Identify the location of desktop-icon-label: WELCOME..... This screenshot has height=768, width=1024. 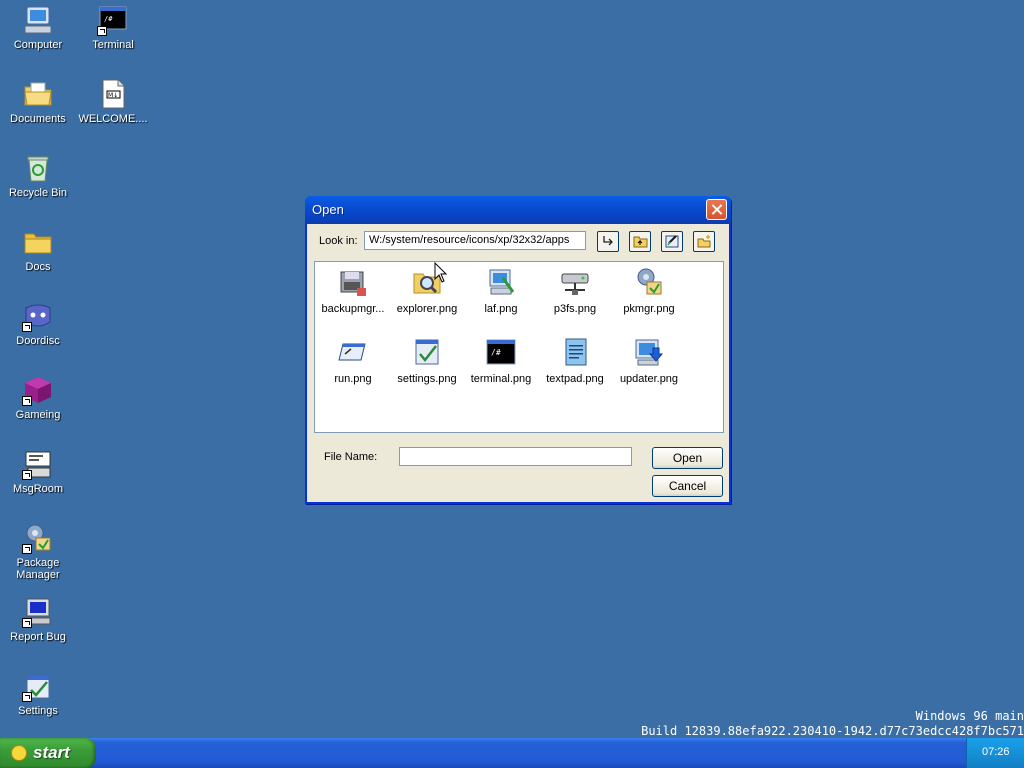
(113, 119).